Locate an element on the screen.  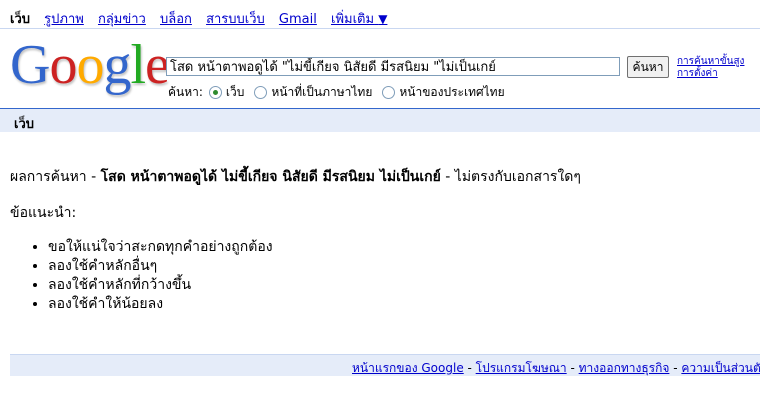
google-logo: Google™ is located at coordinates (93, 65).